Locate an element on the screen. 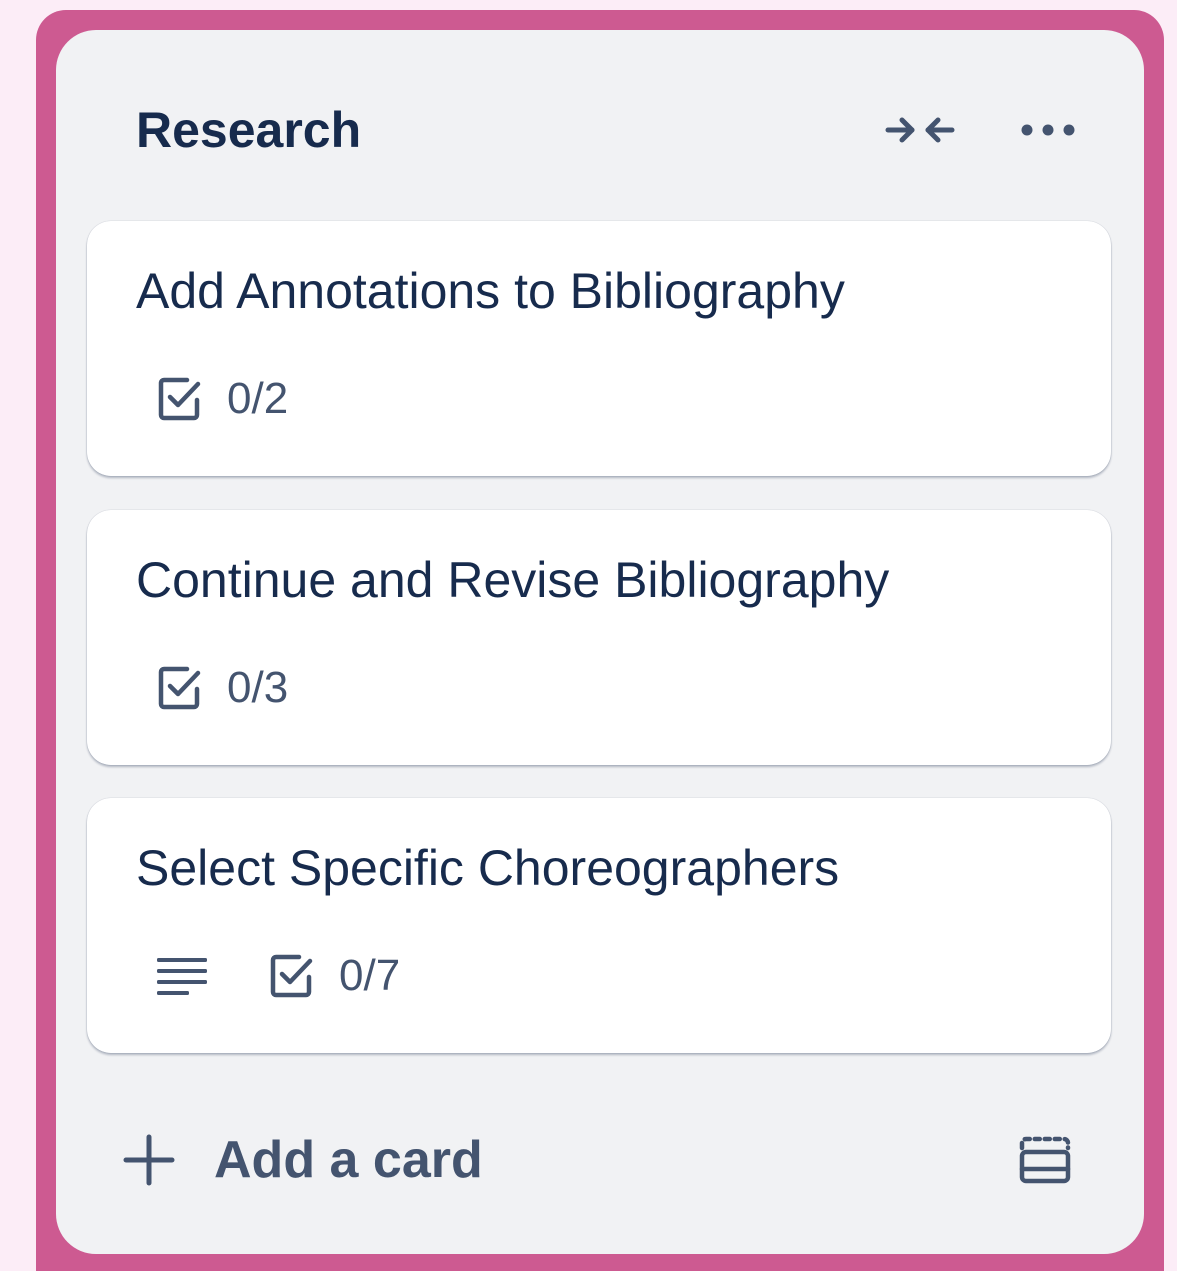 This screenshot has height=1271, width=1177. card-template-icon is located at coordinates (1045, 1160).